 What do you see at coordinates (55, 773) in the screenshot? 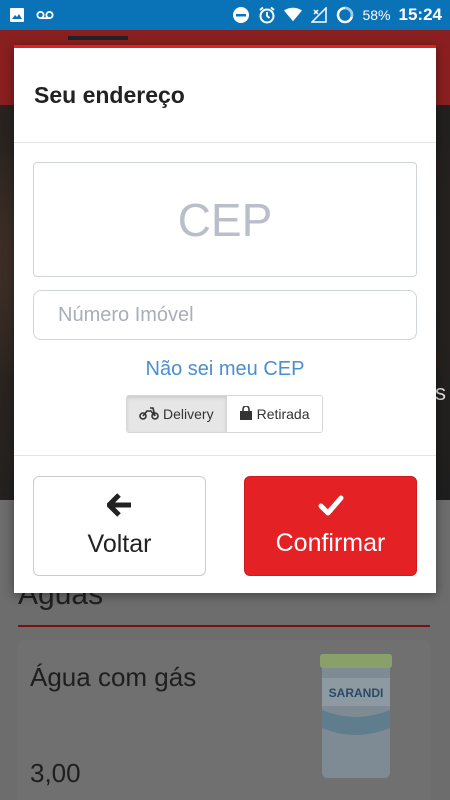
I see `product-price: 3,00` at bounding box center [55, 773].